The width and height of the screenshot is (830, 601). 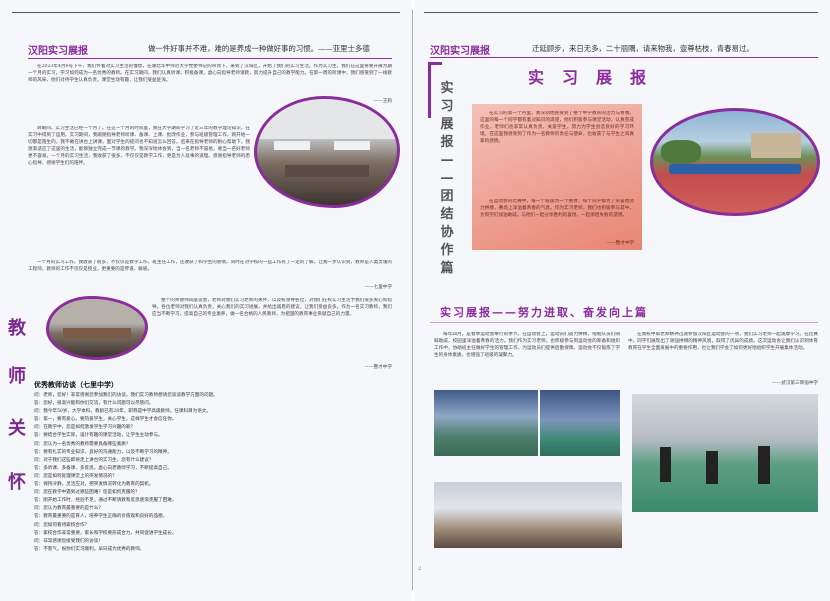 What do you see at coordinates (624, 322) in the screenshot?
I see `section-rule` at bounding box center [624, 322].